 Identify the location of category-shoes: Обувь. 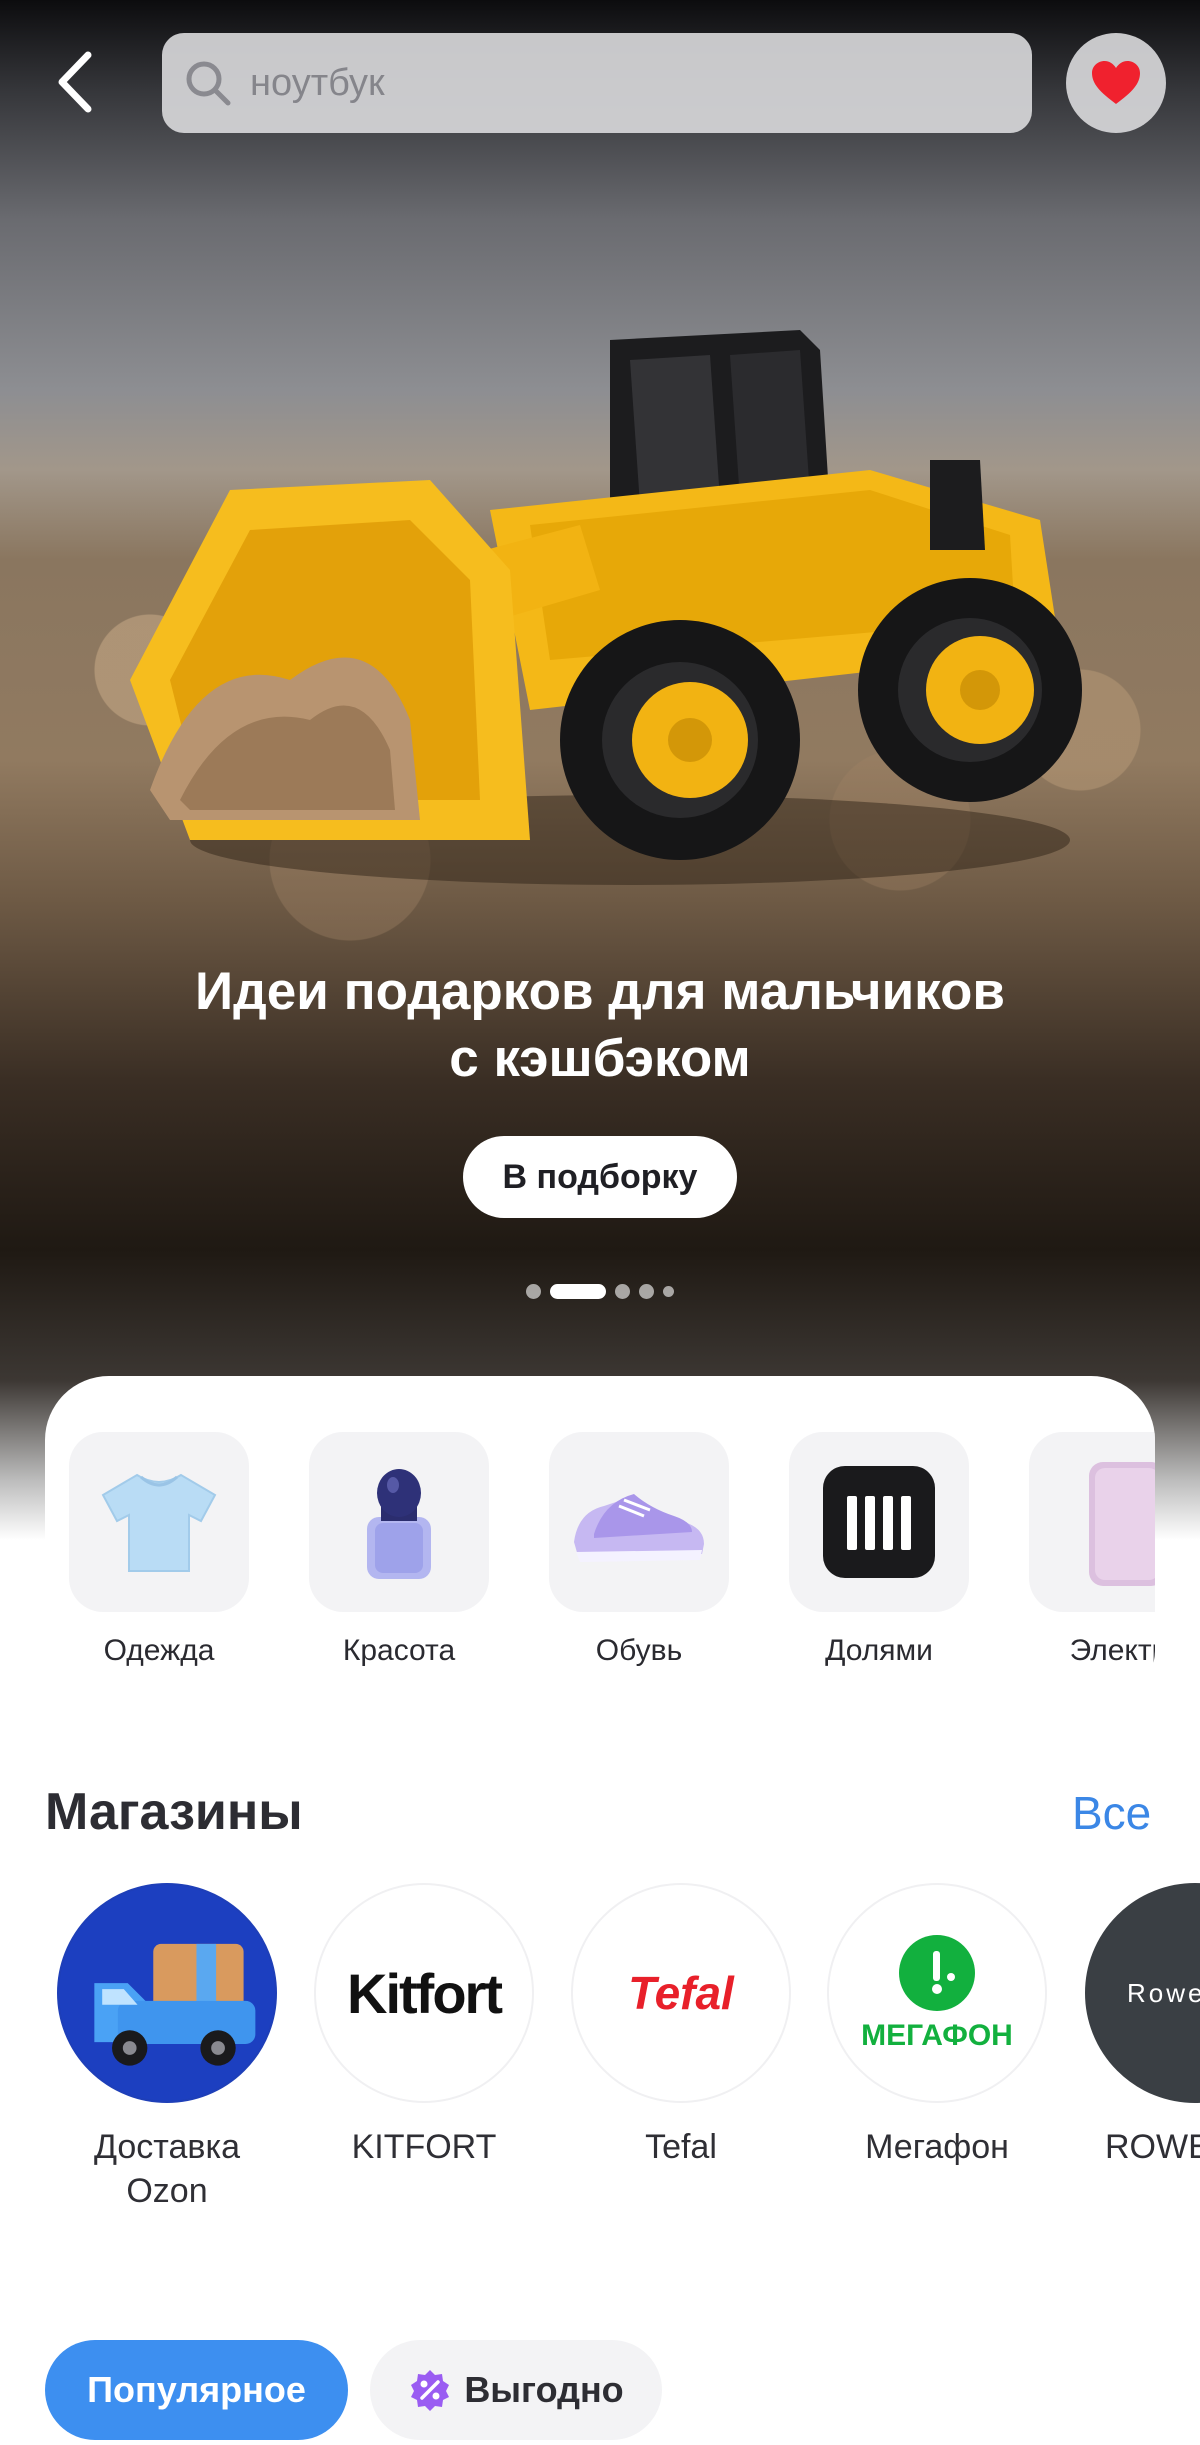
(639, 1550).